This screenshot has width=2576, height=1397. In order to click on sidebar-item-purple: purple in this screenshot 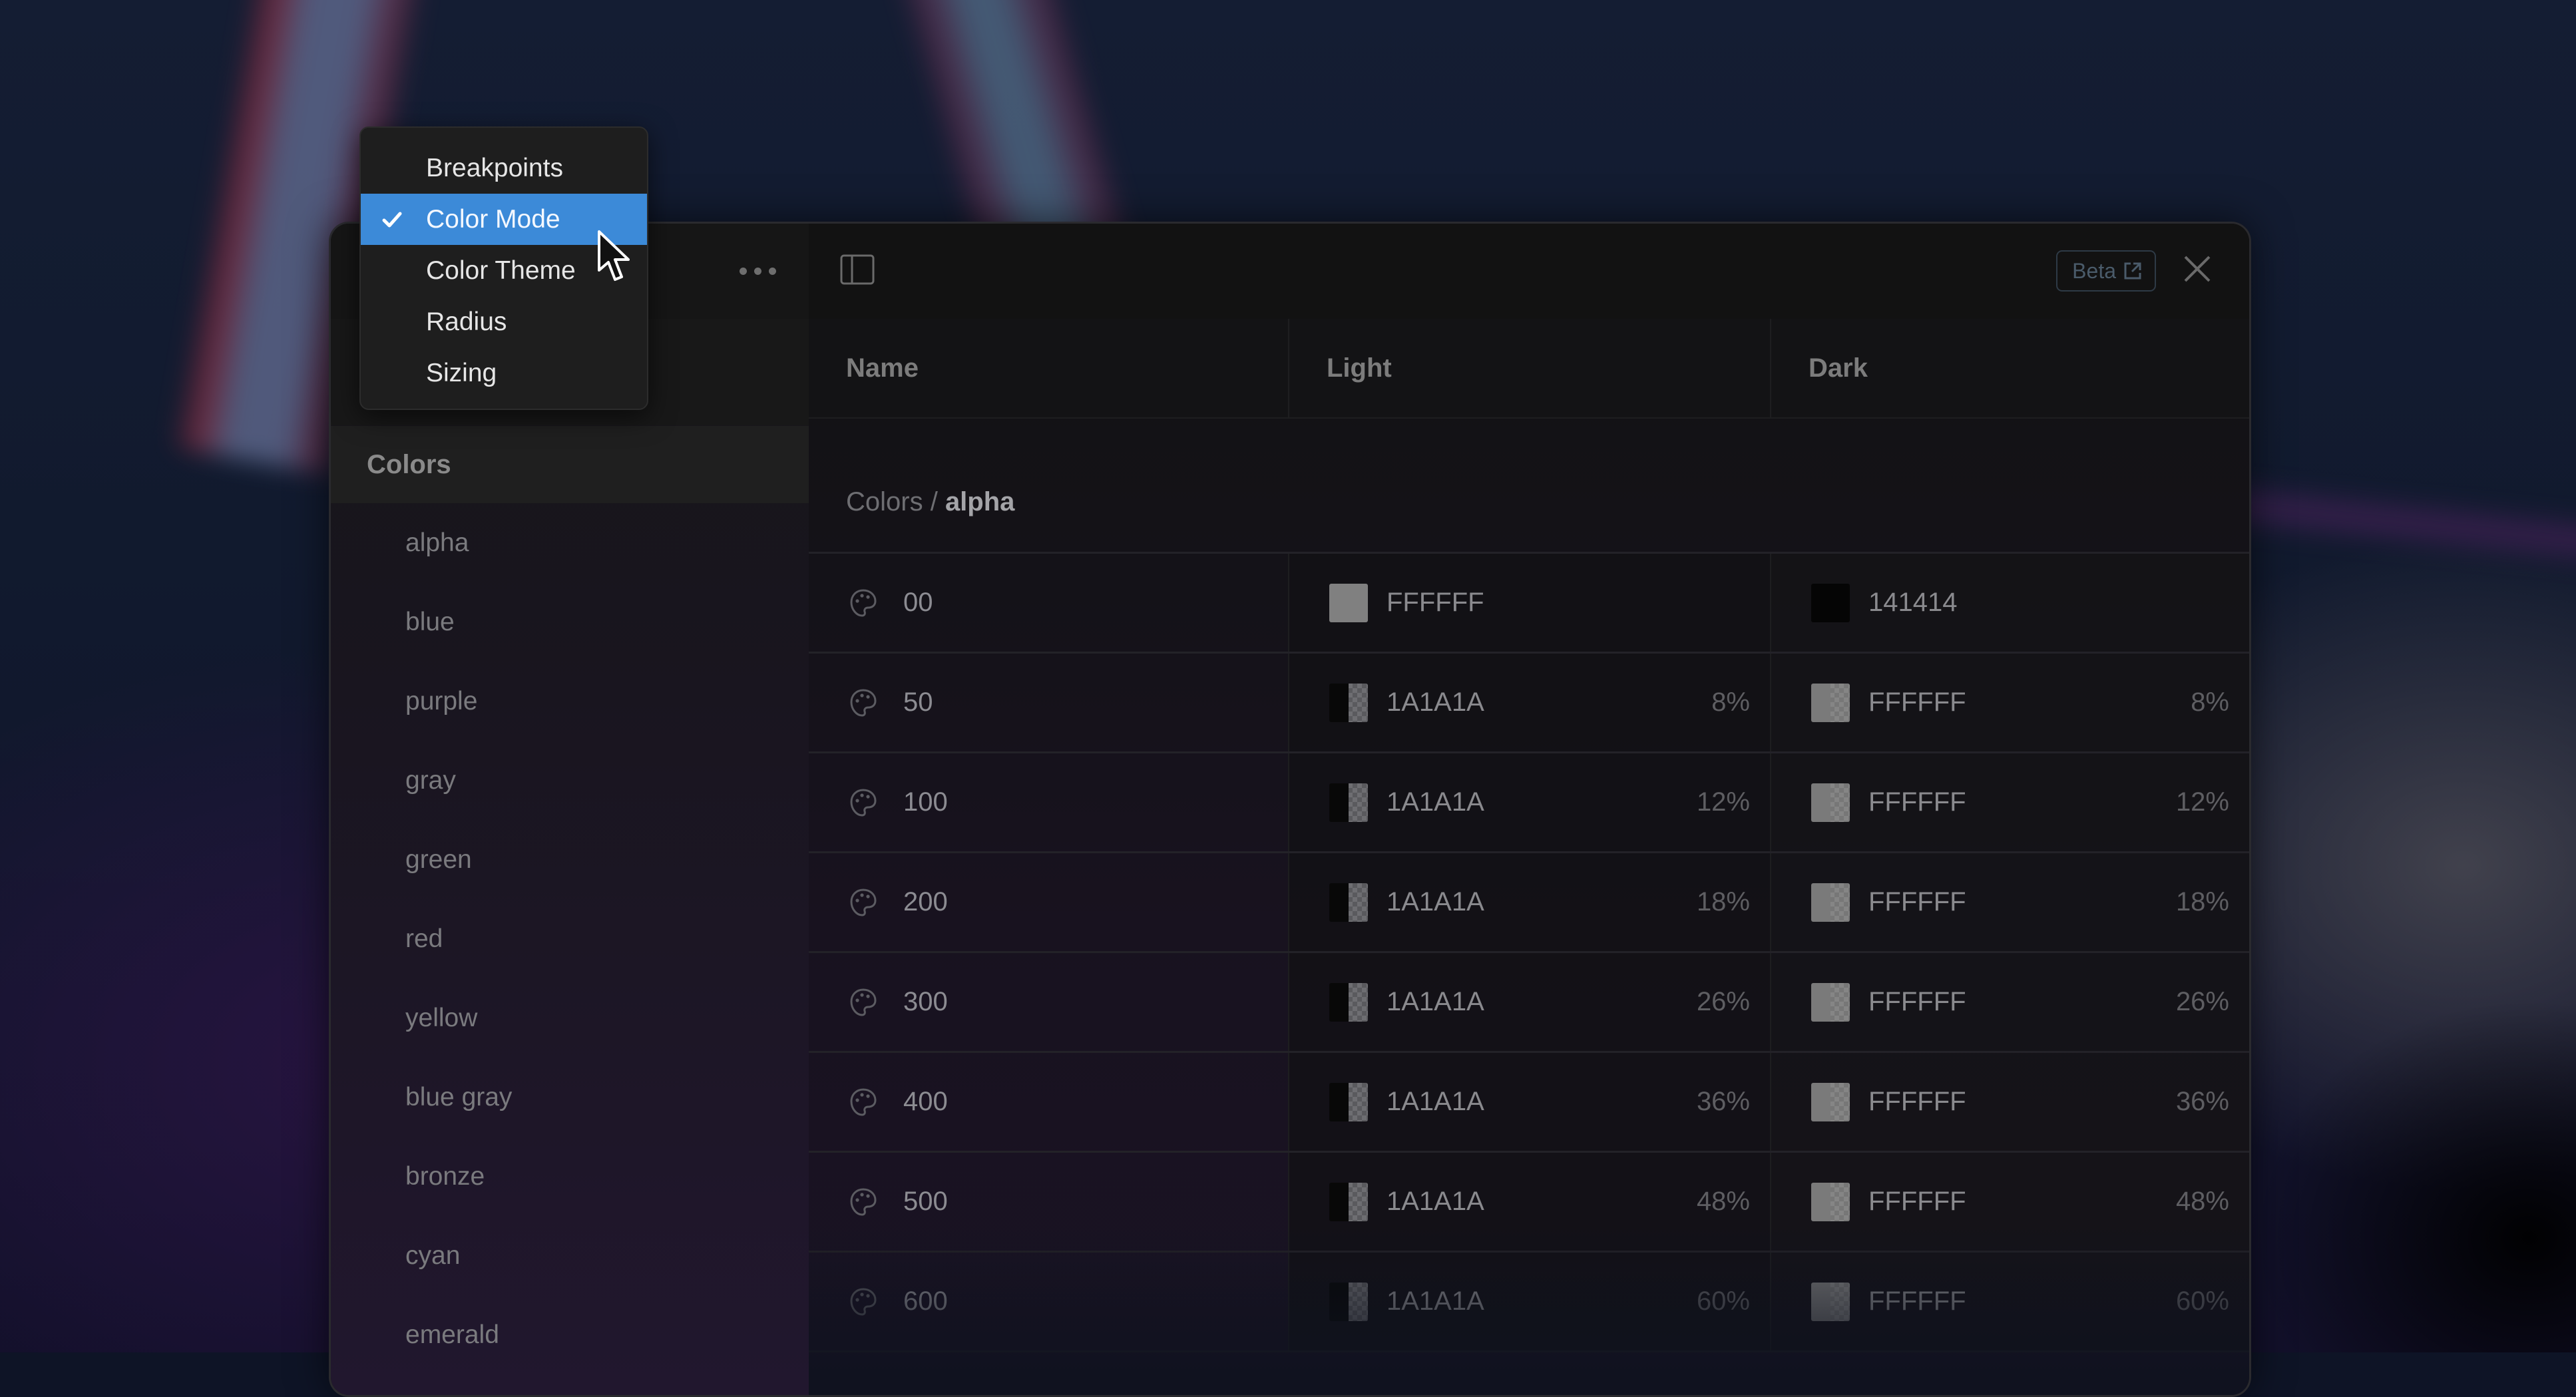, I will do `click(570, 701)`.